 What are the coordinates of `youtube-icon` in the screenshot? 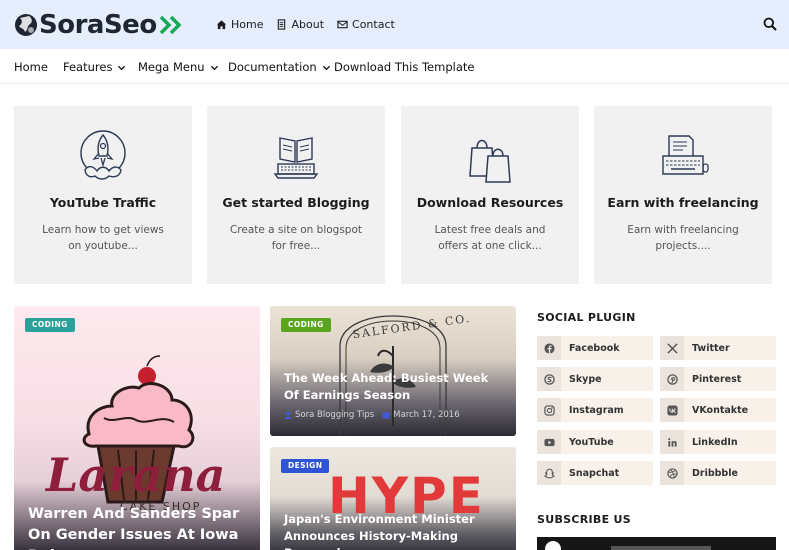 It's located at (549, 442).